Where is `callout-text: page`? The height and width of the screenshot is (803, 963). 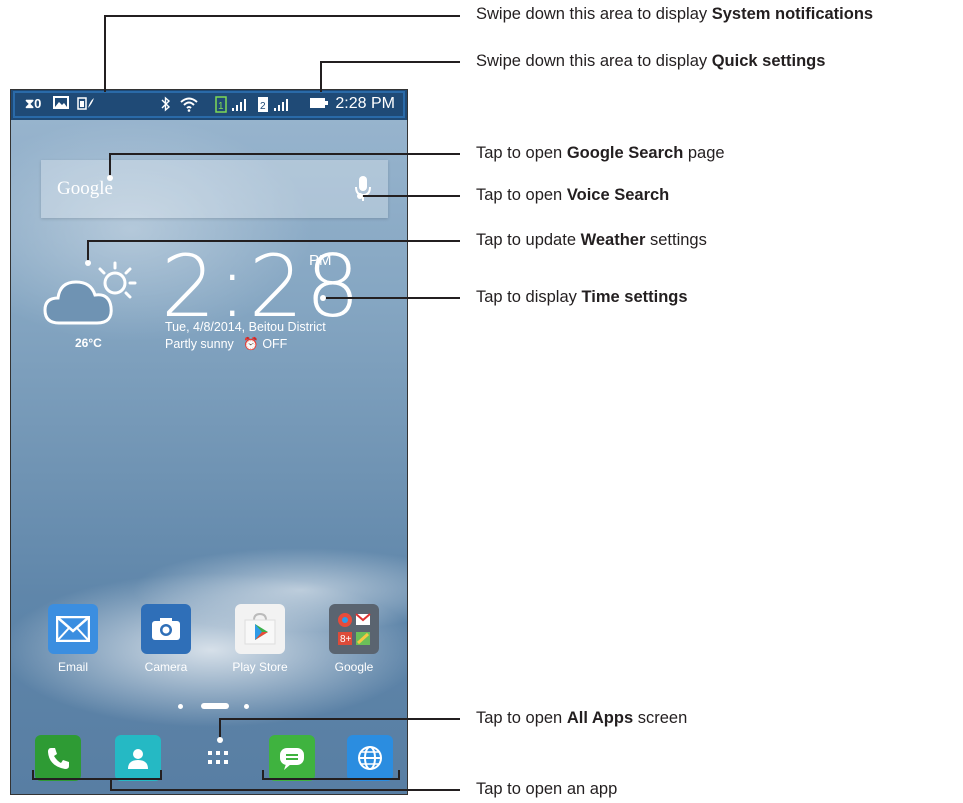 callout-text: page is located at coordinates (704, 153).